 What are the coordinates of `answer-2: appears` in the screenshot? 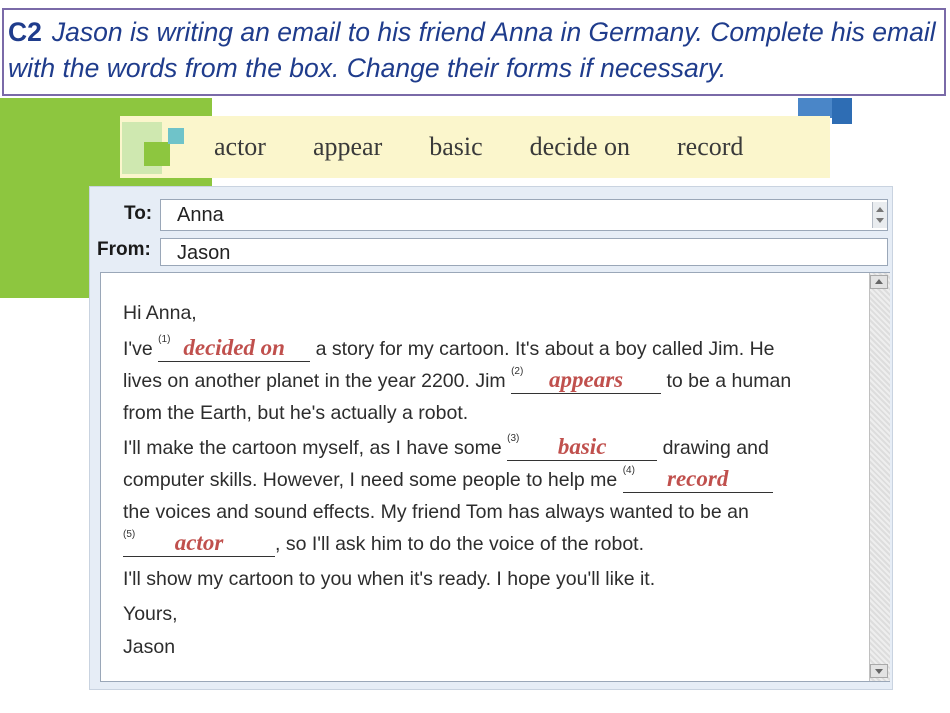 It's located at (586, 379).